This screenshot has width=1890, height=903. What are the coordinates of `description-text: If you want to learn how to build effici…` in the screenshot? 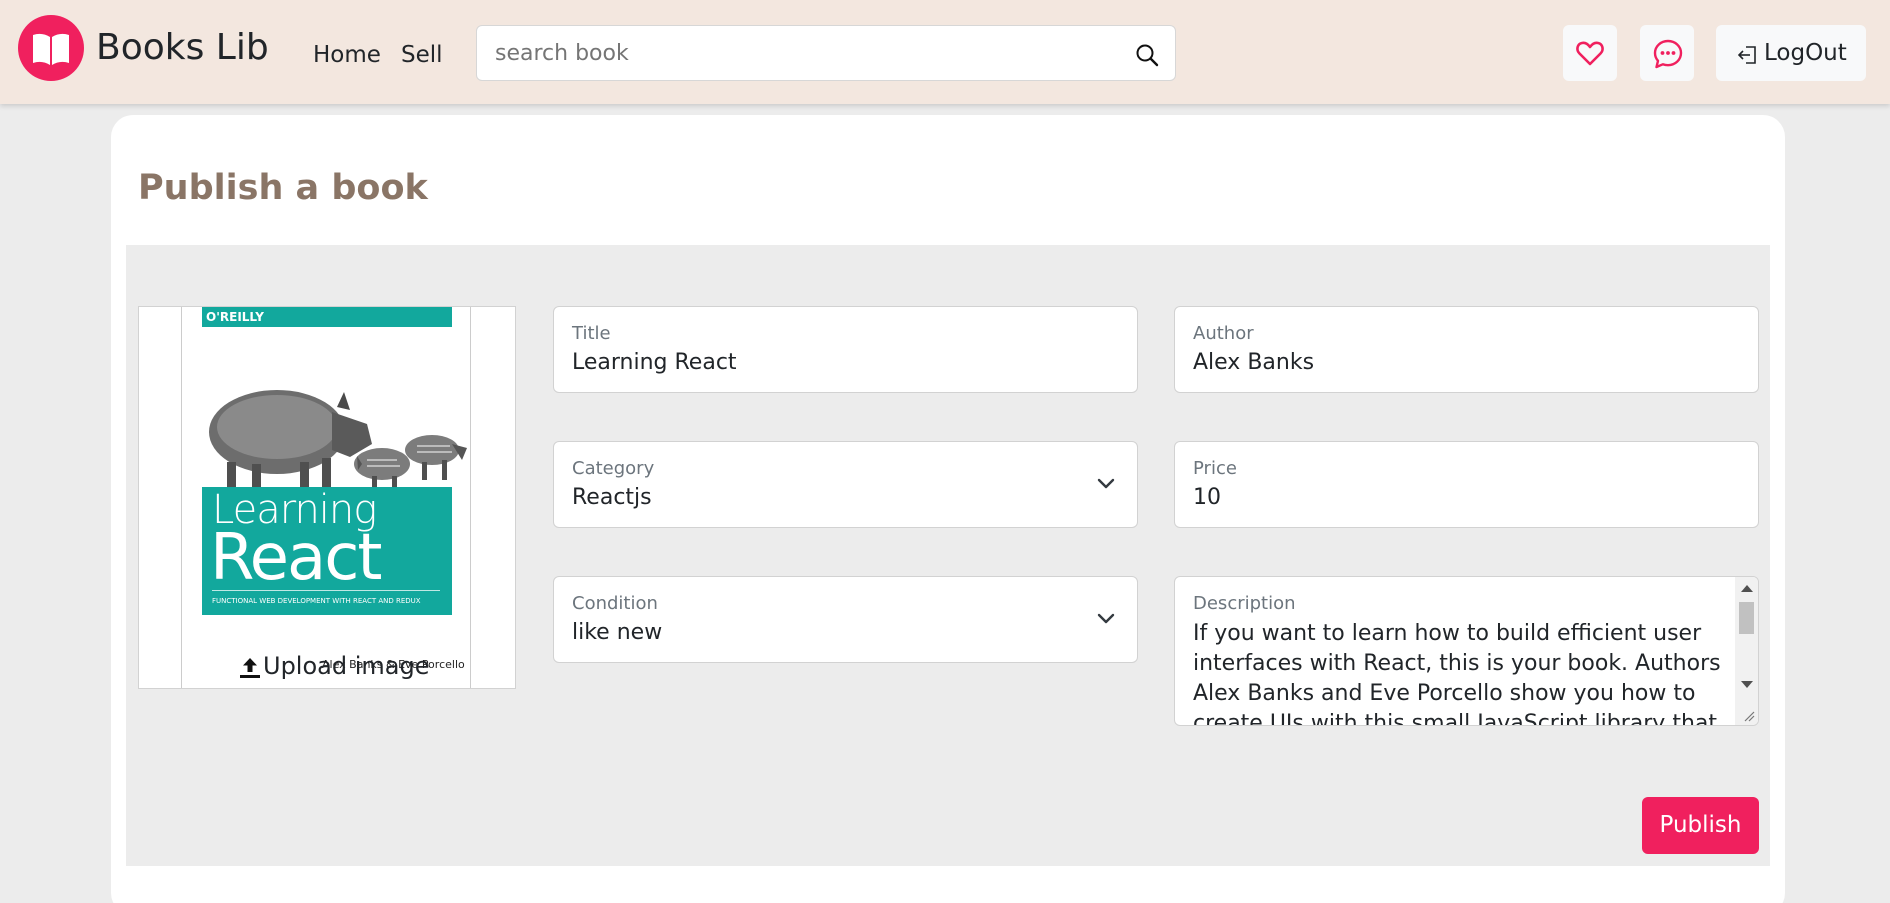 It's located at (1463, 672).